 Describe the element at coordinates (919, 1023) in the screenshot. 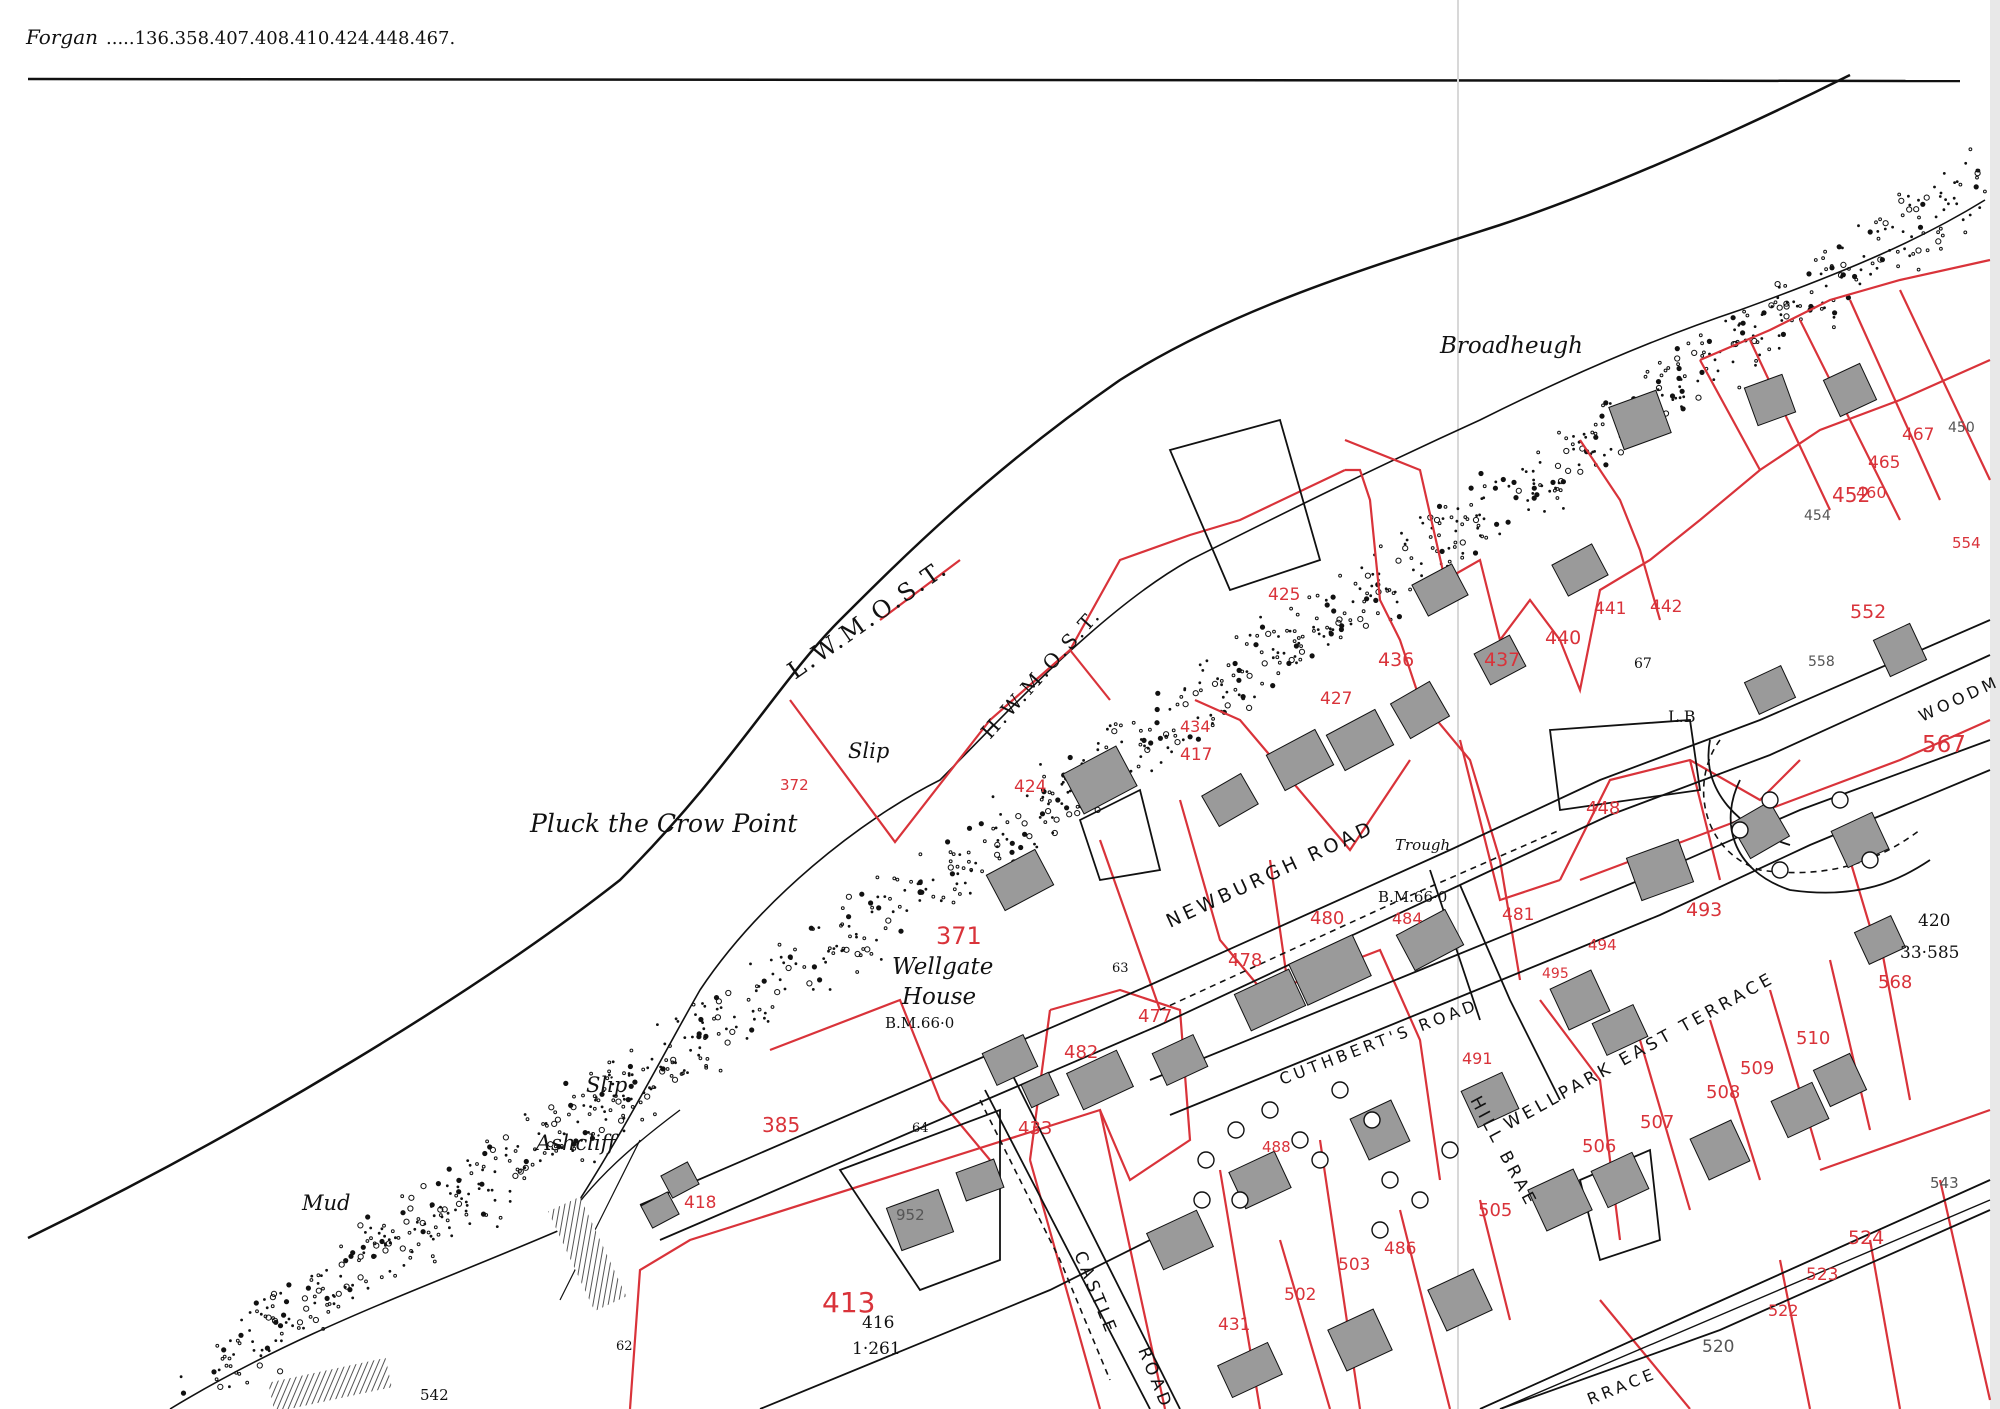

I see `benchmark-wellgate: B.M.66·0` at that location.